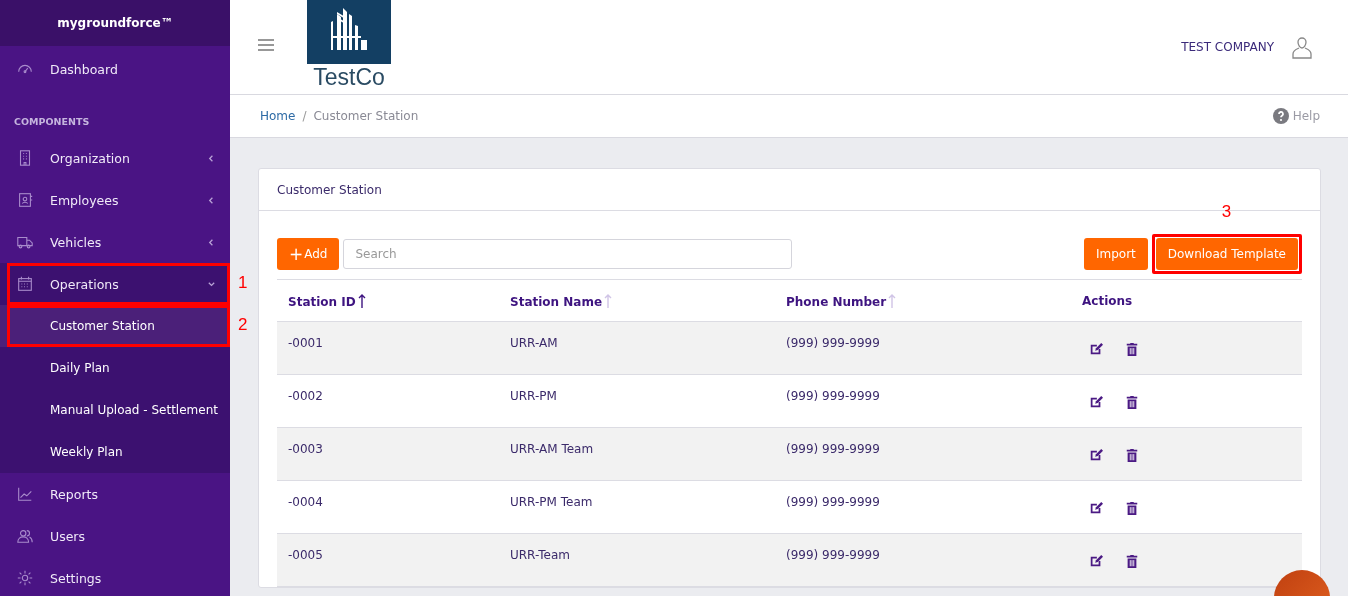 The width and height of the screenshot is (1348, 596). What do you see at coordinates (25, 284) in the screenshot?
I see `calendar-icon` at bounding box center [25, 284].